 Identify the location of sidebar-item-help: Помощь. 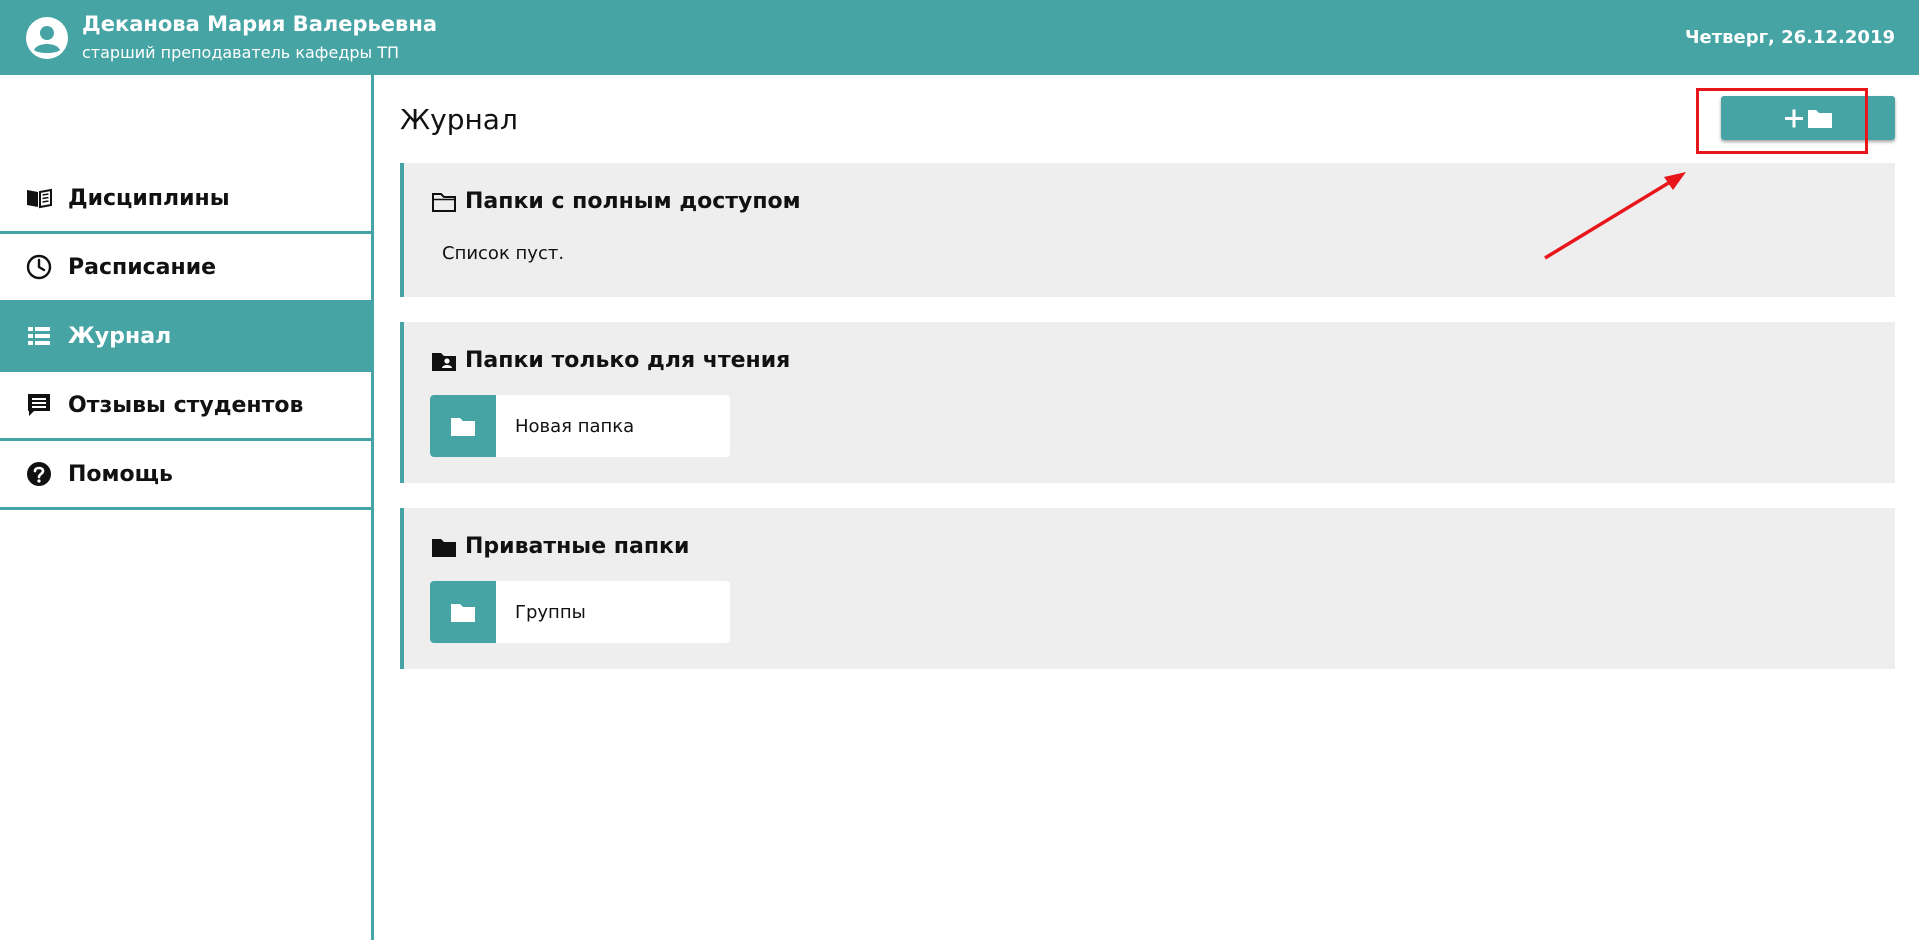
(185, 475).